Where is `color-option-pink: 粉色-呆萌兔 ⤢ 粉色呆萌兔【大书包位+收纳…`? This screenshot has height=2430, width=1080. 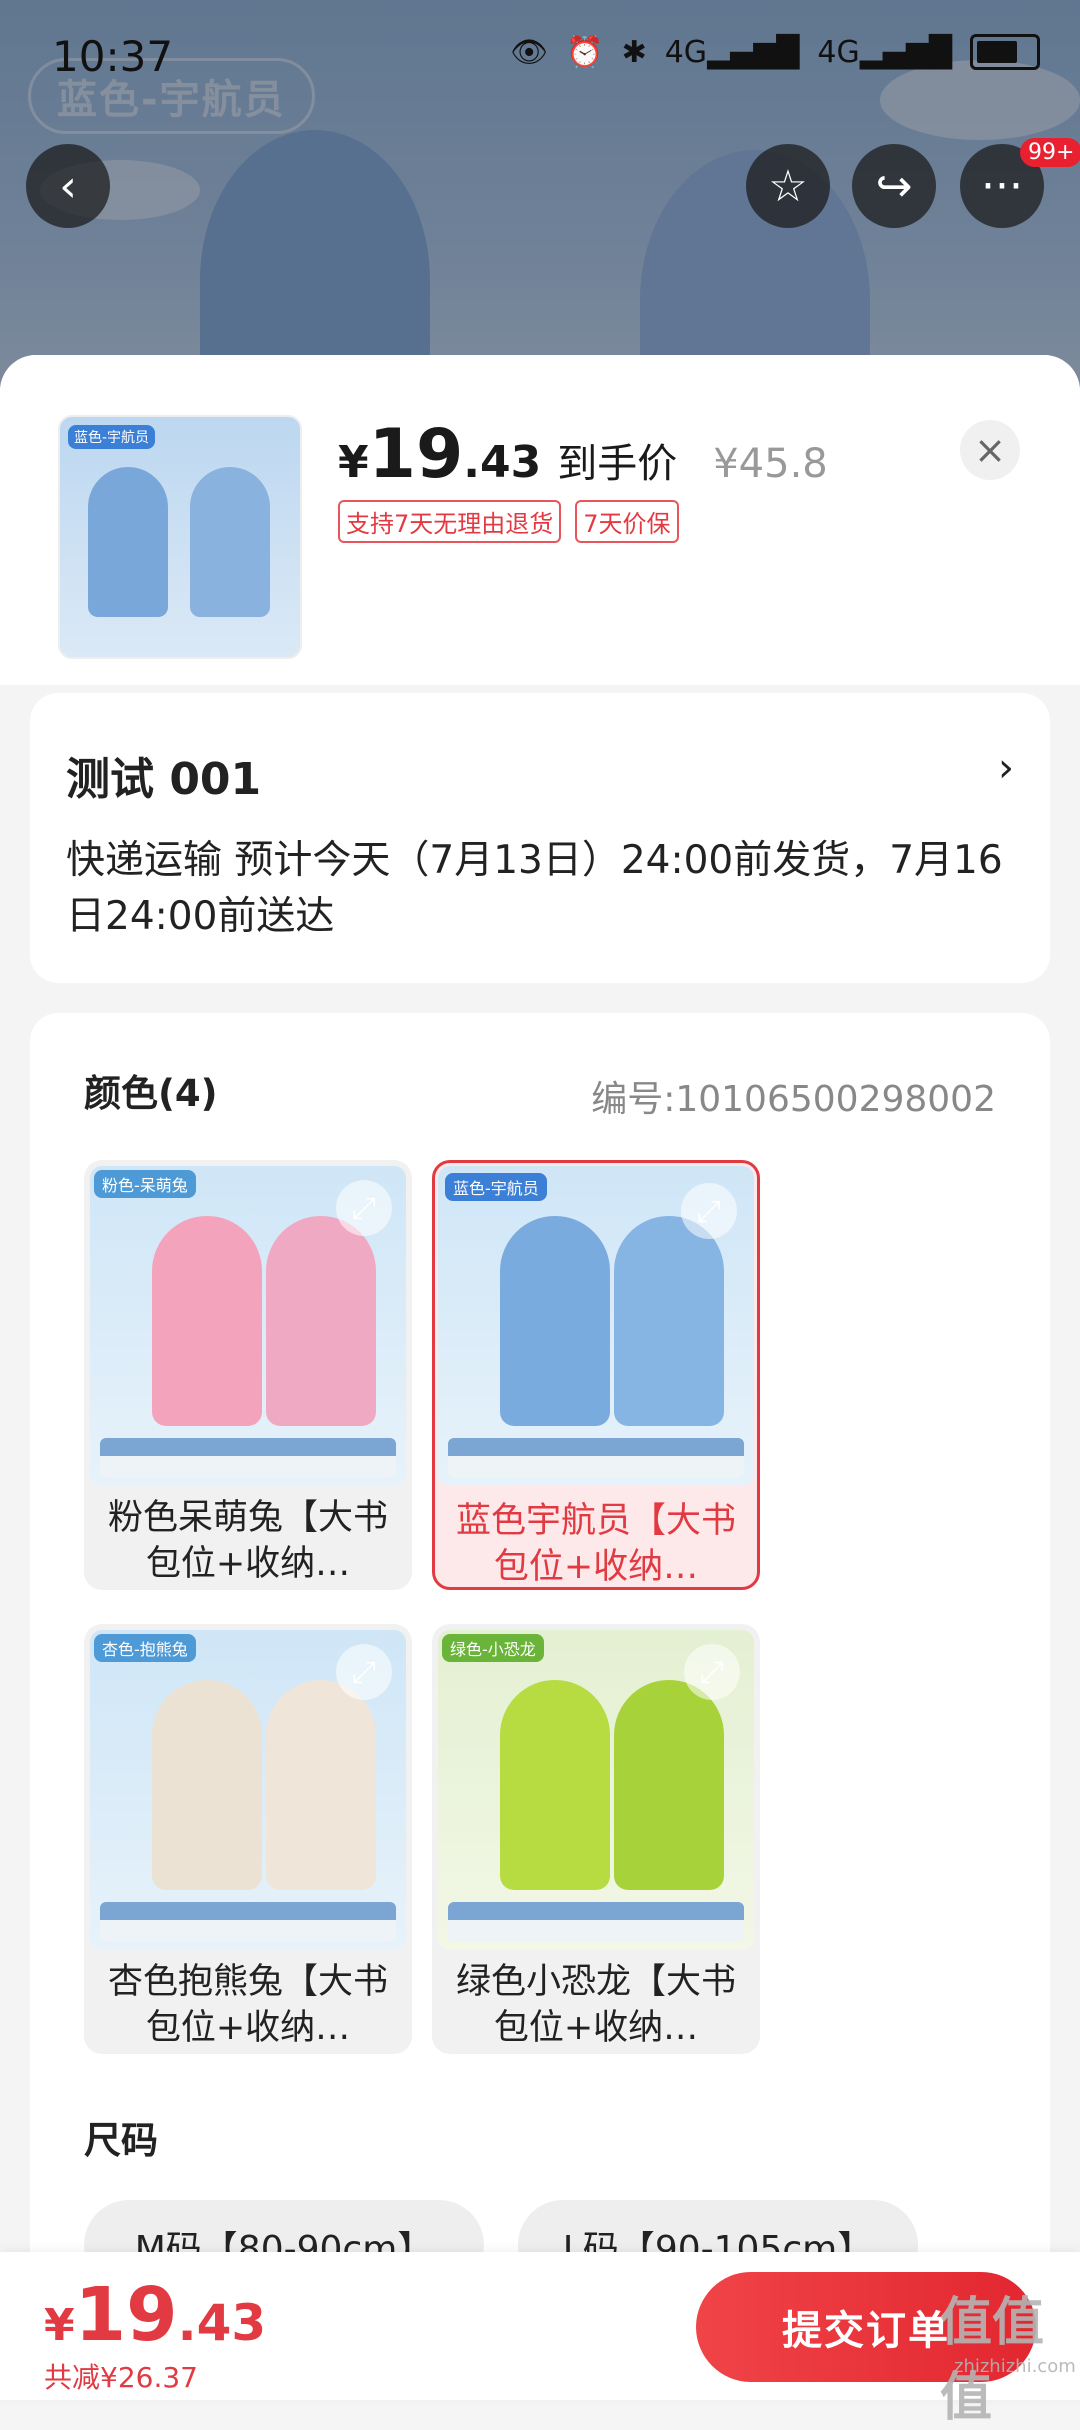 color-option-pink: 粉色-呆萌兔 ⤢ 粉色呆萌兔【大书包位+收纳… is located at coordinates (248, 1375).